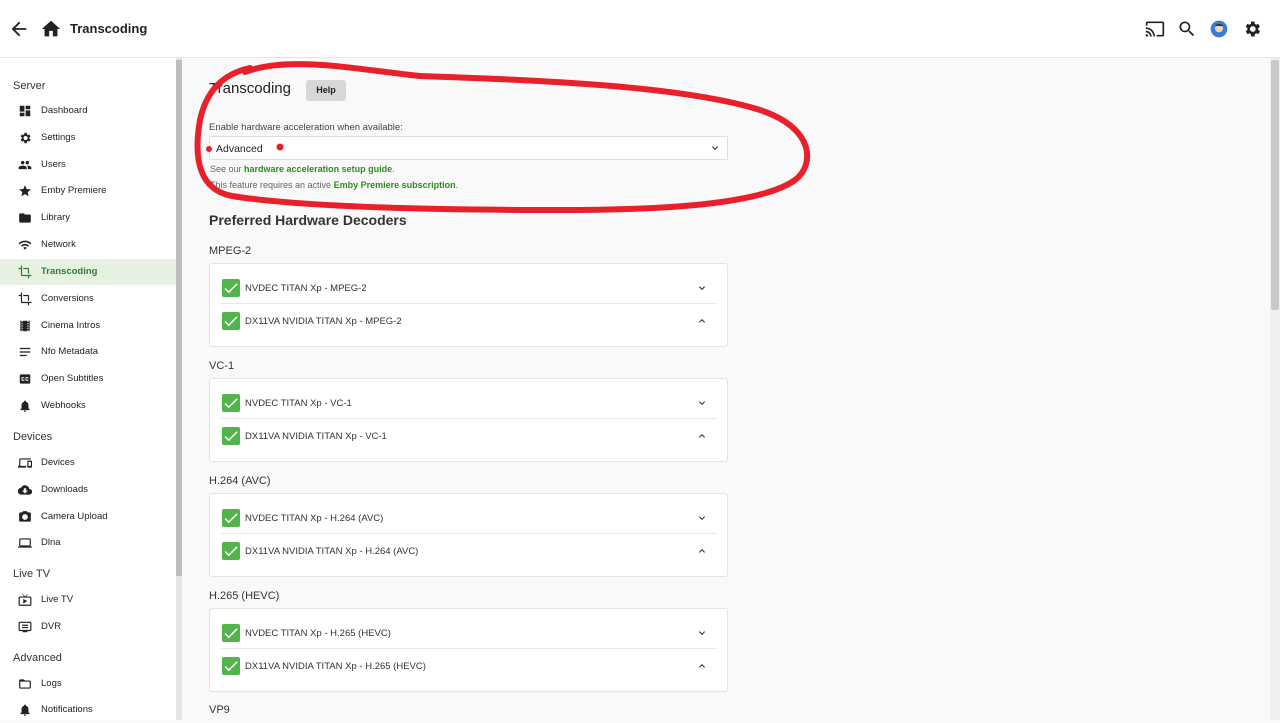  Describe the element at coordinates (25, 352) in the screenshot. I see `text-lines-icon` at that location.